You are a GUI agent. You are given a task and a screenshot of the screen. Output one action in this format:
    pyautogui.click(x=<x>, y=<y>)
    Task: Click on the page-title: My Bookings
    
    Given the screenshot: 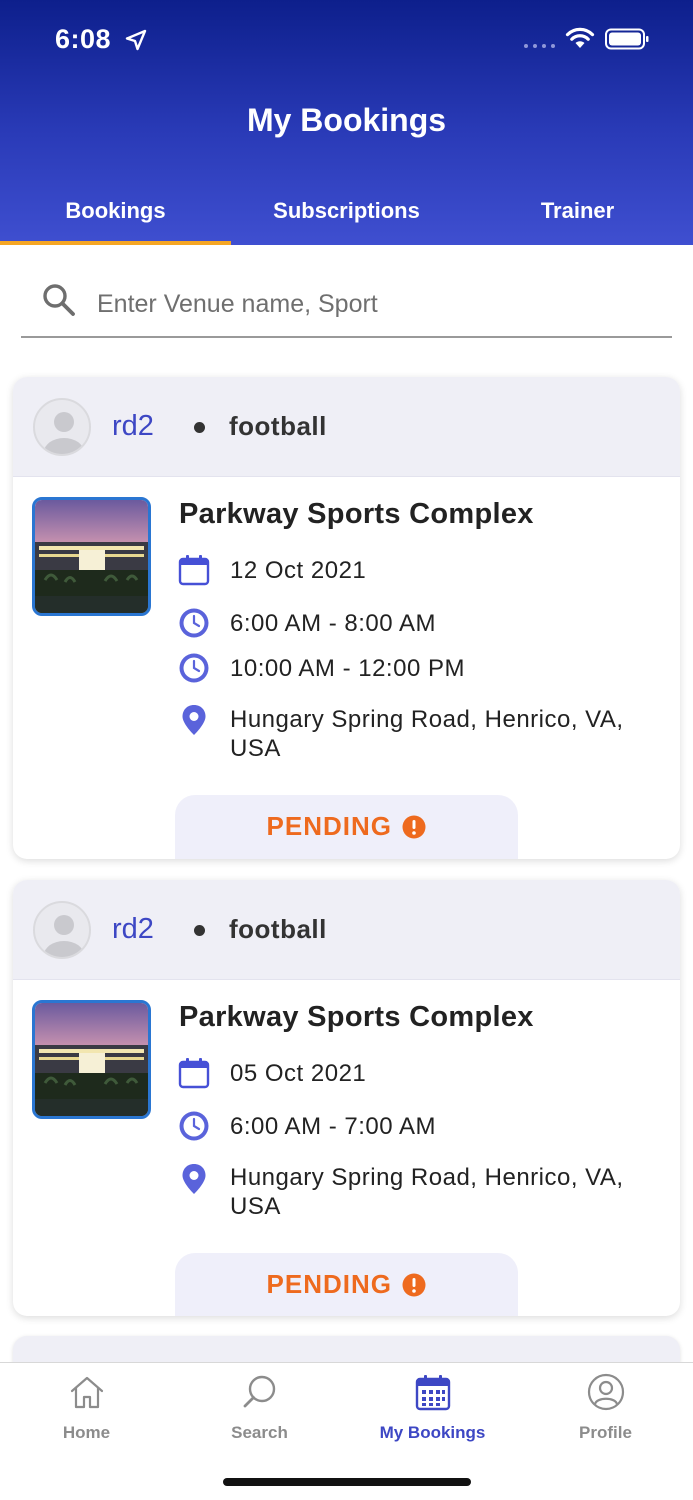 What is the action you would take?
    pyautogui.click(x=346, y=120)
    